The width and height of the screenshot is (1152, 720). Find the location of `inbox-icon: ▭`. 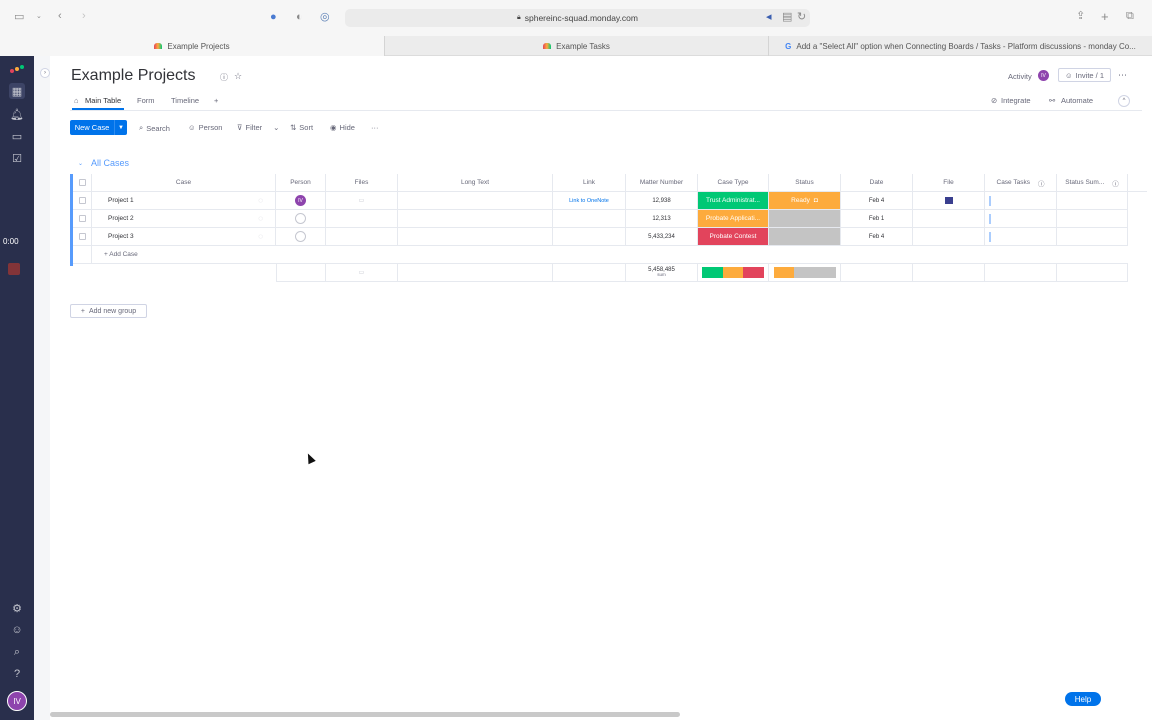

inbox-icon: ▭ is located at coordinates (17, 136).